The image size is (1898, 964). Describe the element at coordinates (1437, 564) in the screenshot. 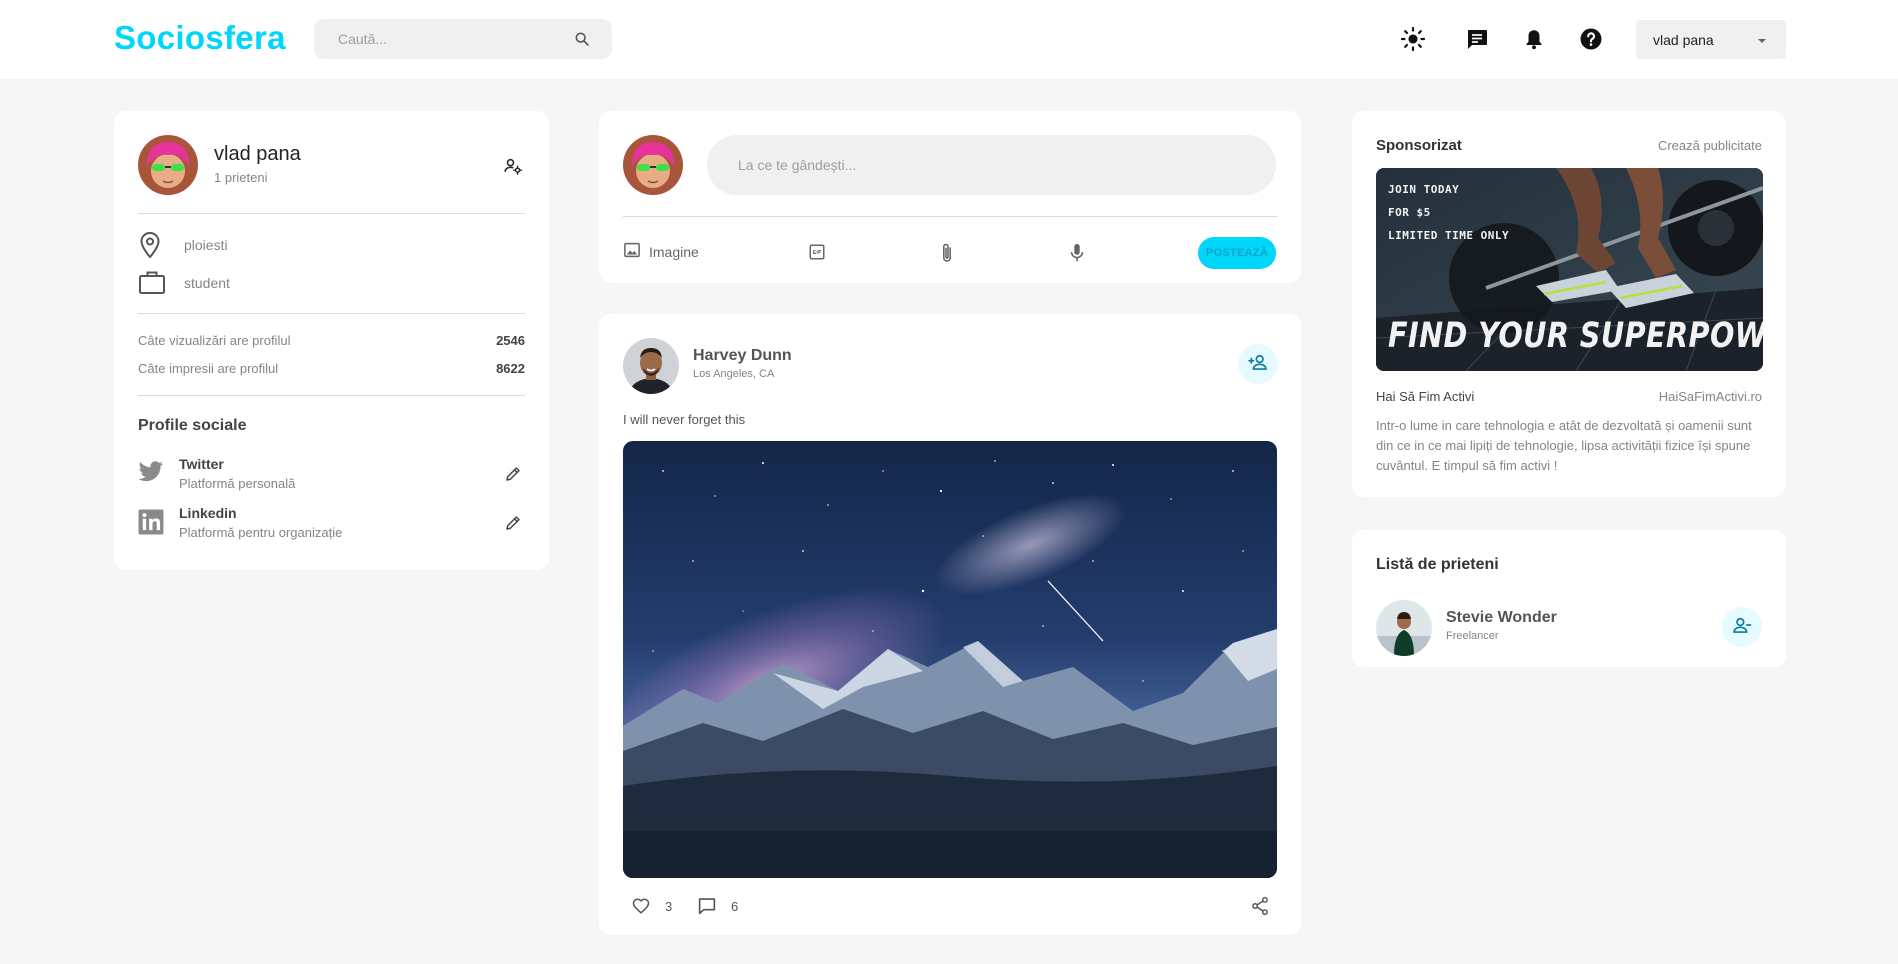

I see `friends-list-title: Listă de prieteni` at that location.